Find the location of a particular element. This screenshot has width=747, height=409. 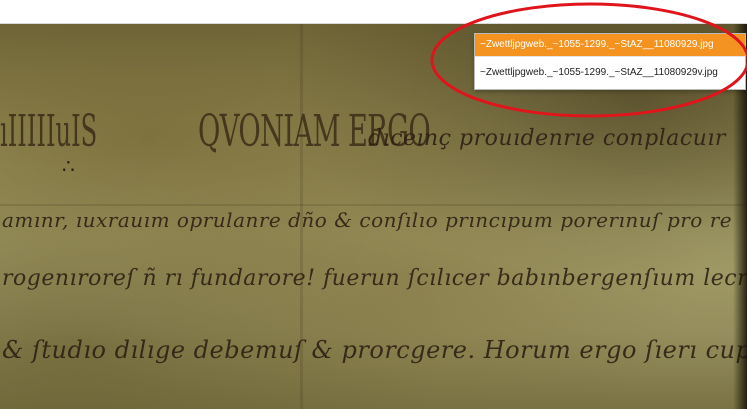

parchment-fold-horizontal is located at coordinates (373, 205).